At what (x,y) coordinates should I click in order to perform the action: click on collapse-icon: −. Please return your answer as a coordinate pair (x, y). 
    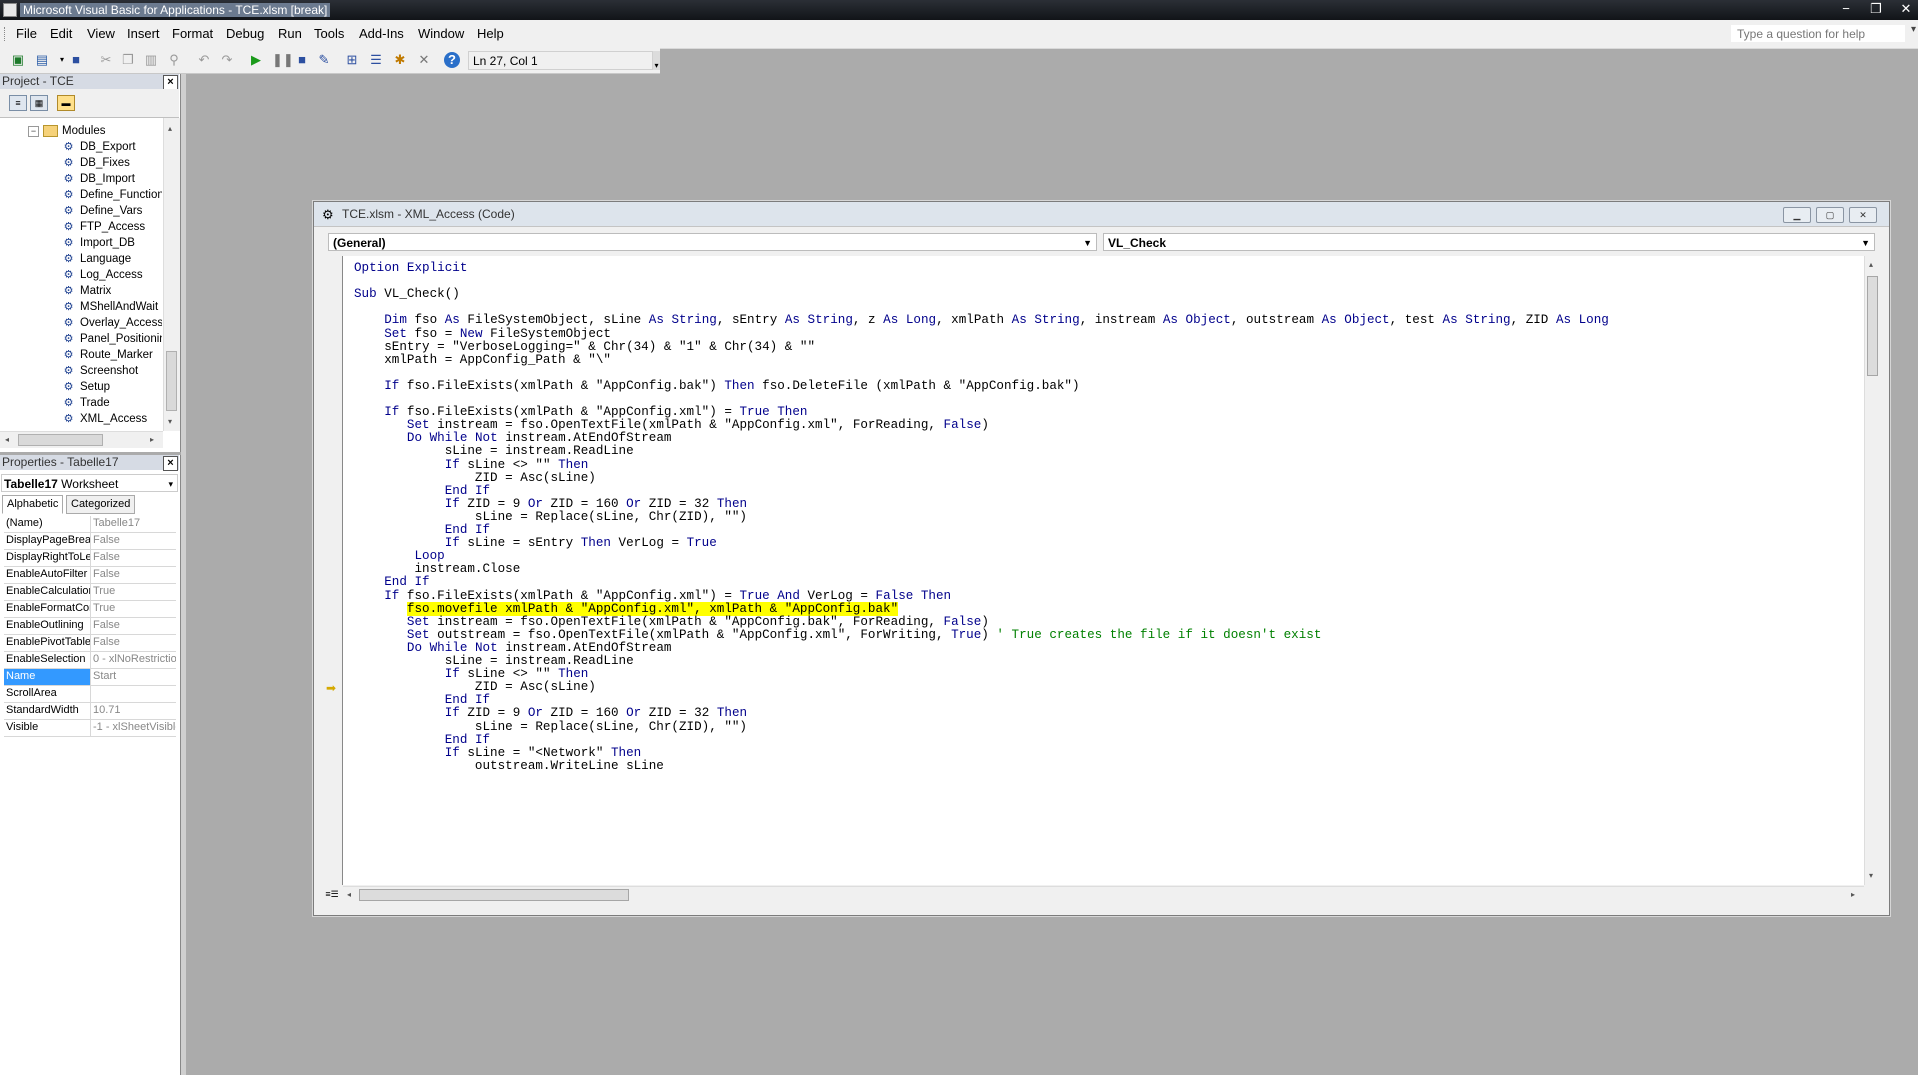
    Looking at the image, I should click on (33, 131).